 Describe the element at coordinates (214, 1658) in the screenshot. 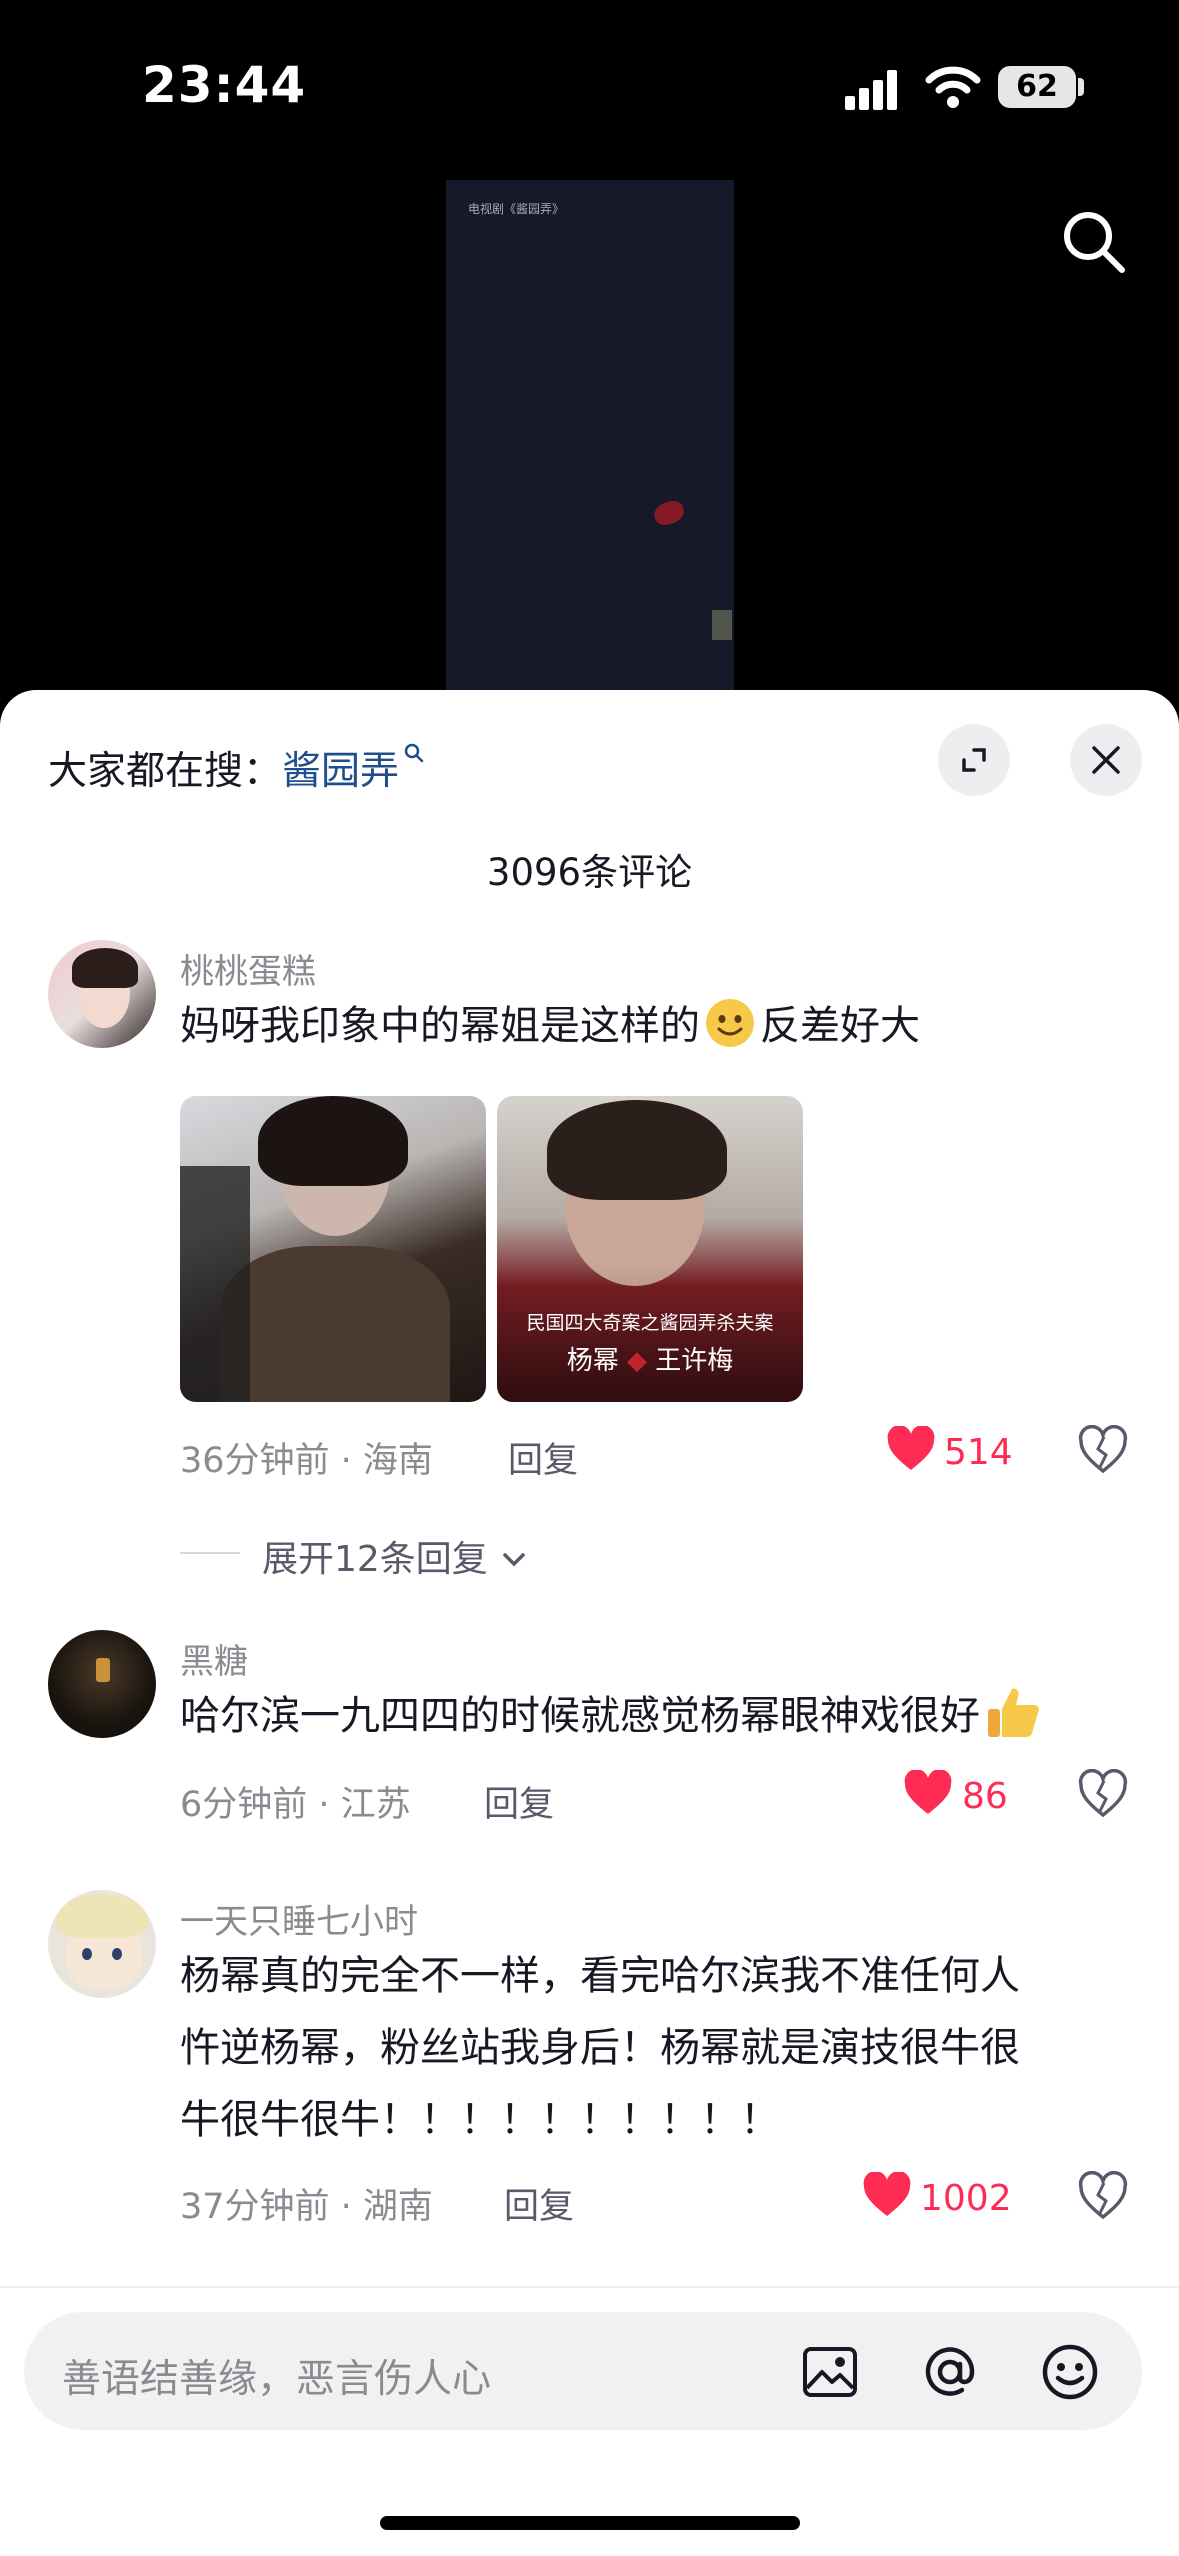

I see `comment-username: 黑糖` at that location.